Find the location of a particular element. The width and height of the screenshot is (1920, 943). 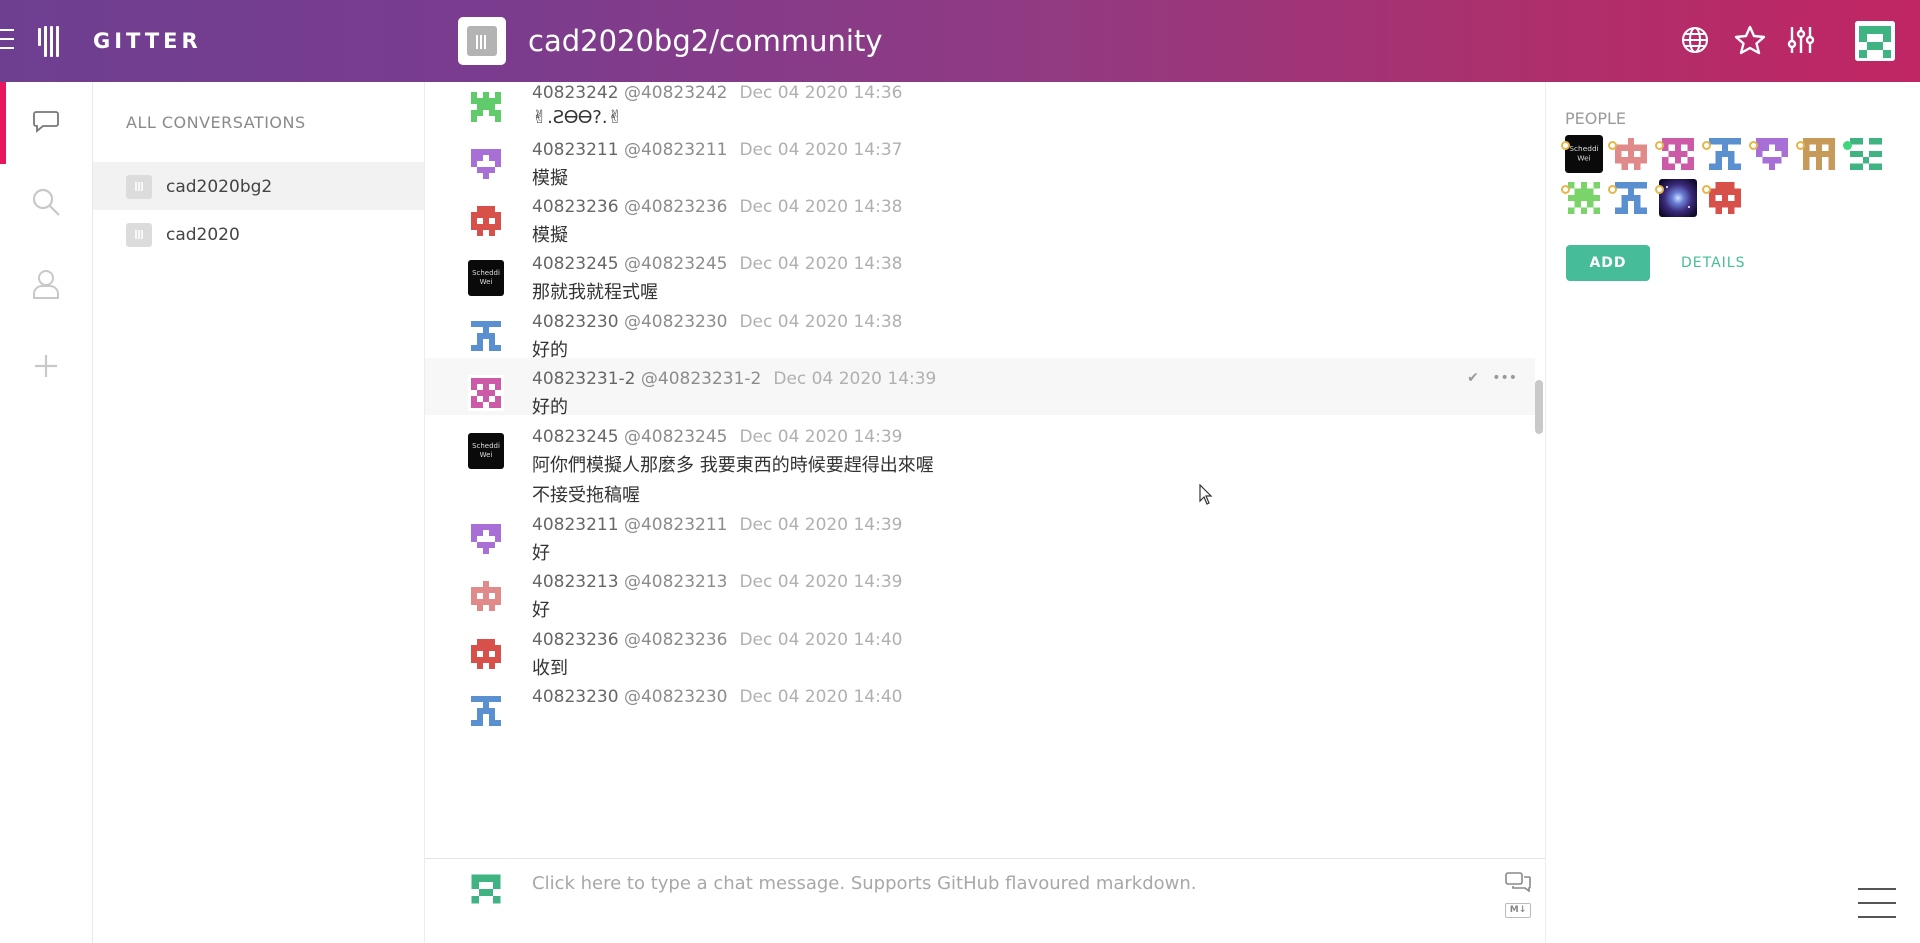

conversation-item-cad2020bg2: cad2020bg2 is located at coordinates (258, 186).